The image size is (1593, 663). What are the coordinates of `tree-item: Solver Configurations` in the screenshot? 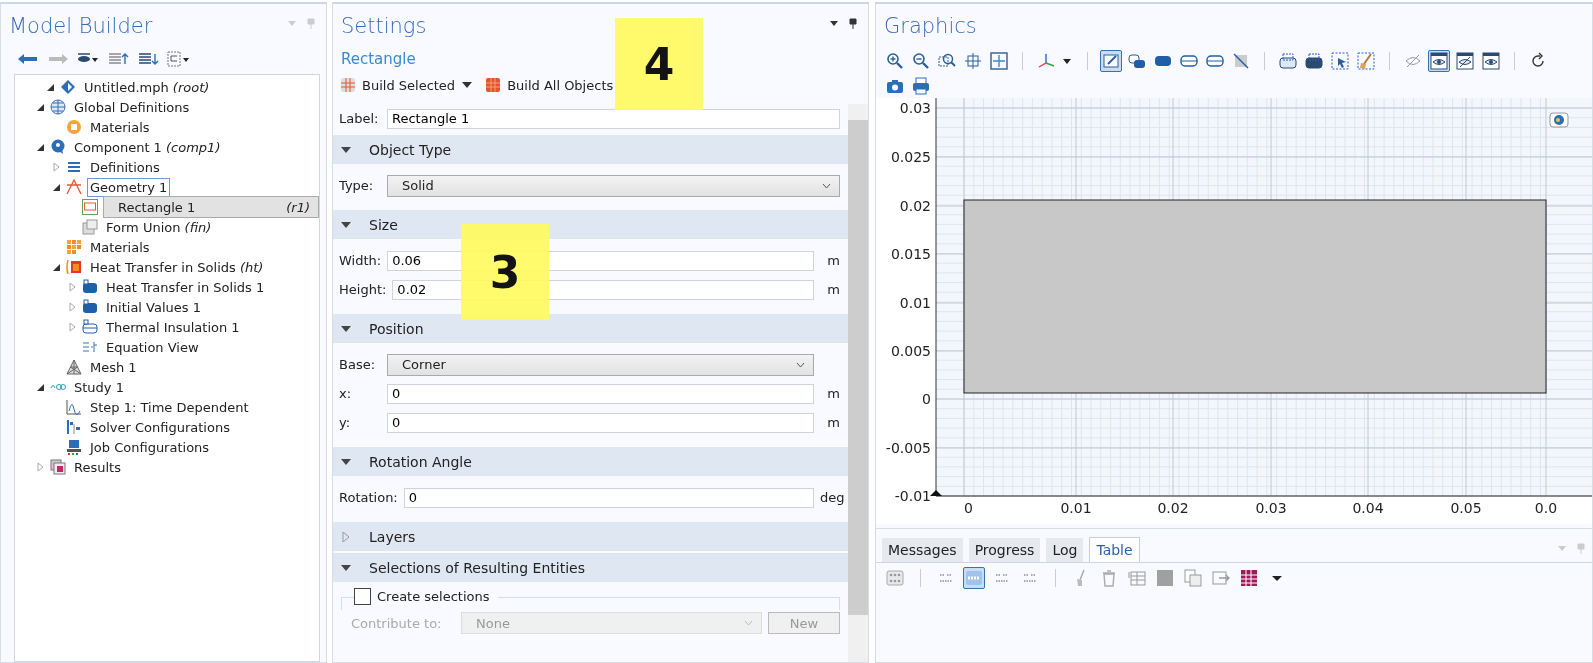 It's located at (160, 427).